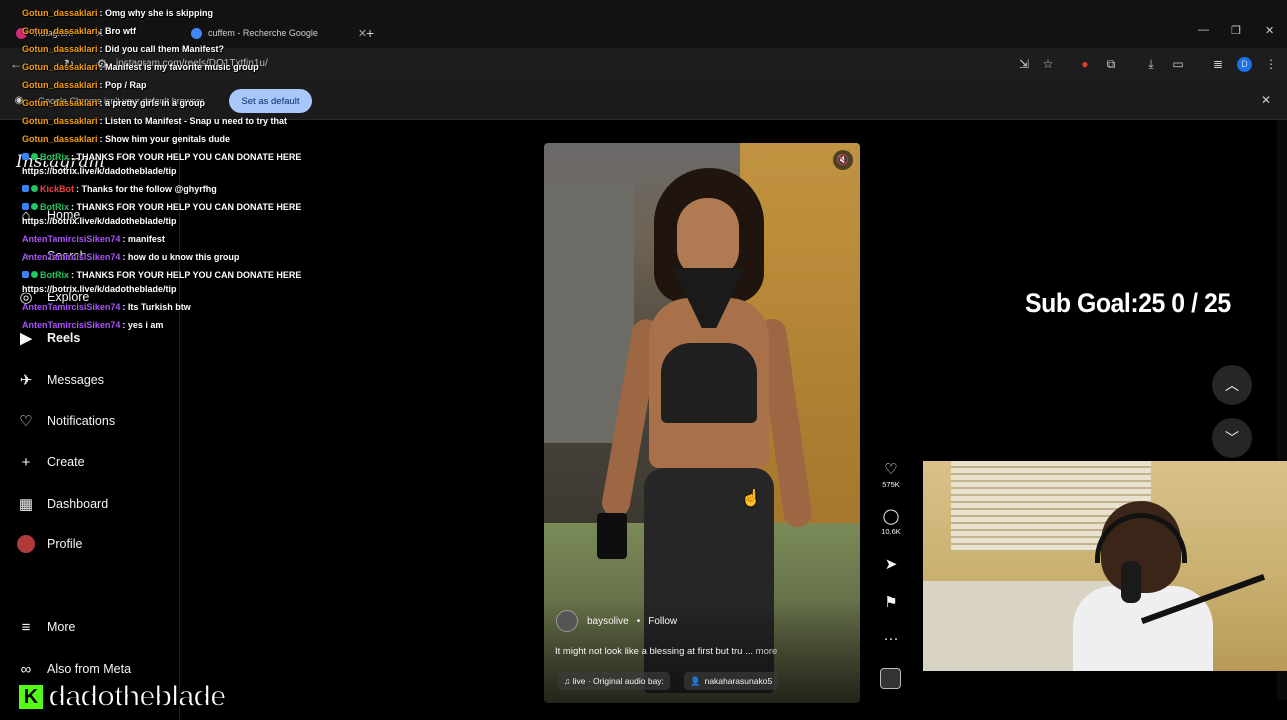 This screenshot has width=1287, height=720. I want to click on comment-button: ◯ 10.6K, so click(891, 521).